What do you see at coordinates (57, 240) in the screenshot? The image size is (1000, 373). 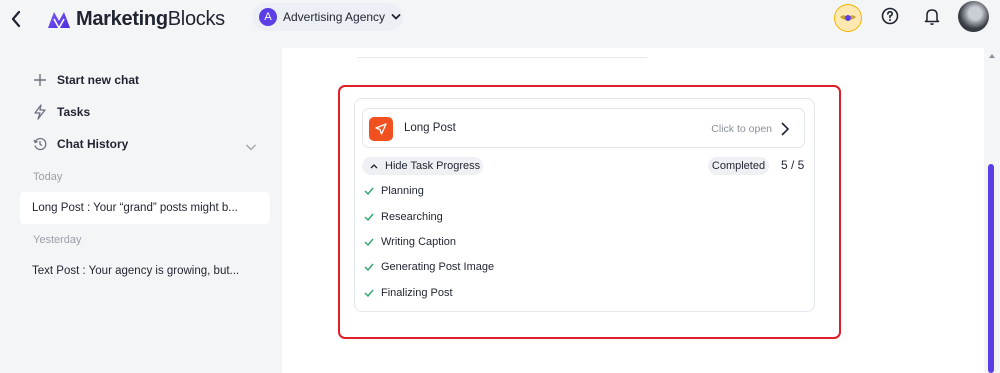 I see `yesterday-label: Yesterday` at bounding box center [57, 240].